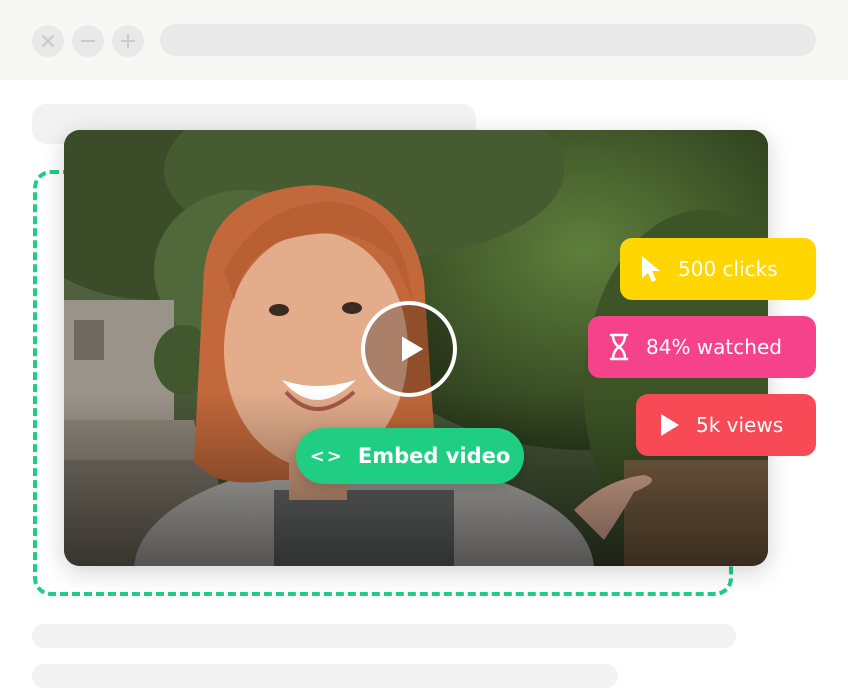 This screenshot has width=848, height=688. I want to click on watched-stat-label: 84% watched, so click(714, 347).